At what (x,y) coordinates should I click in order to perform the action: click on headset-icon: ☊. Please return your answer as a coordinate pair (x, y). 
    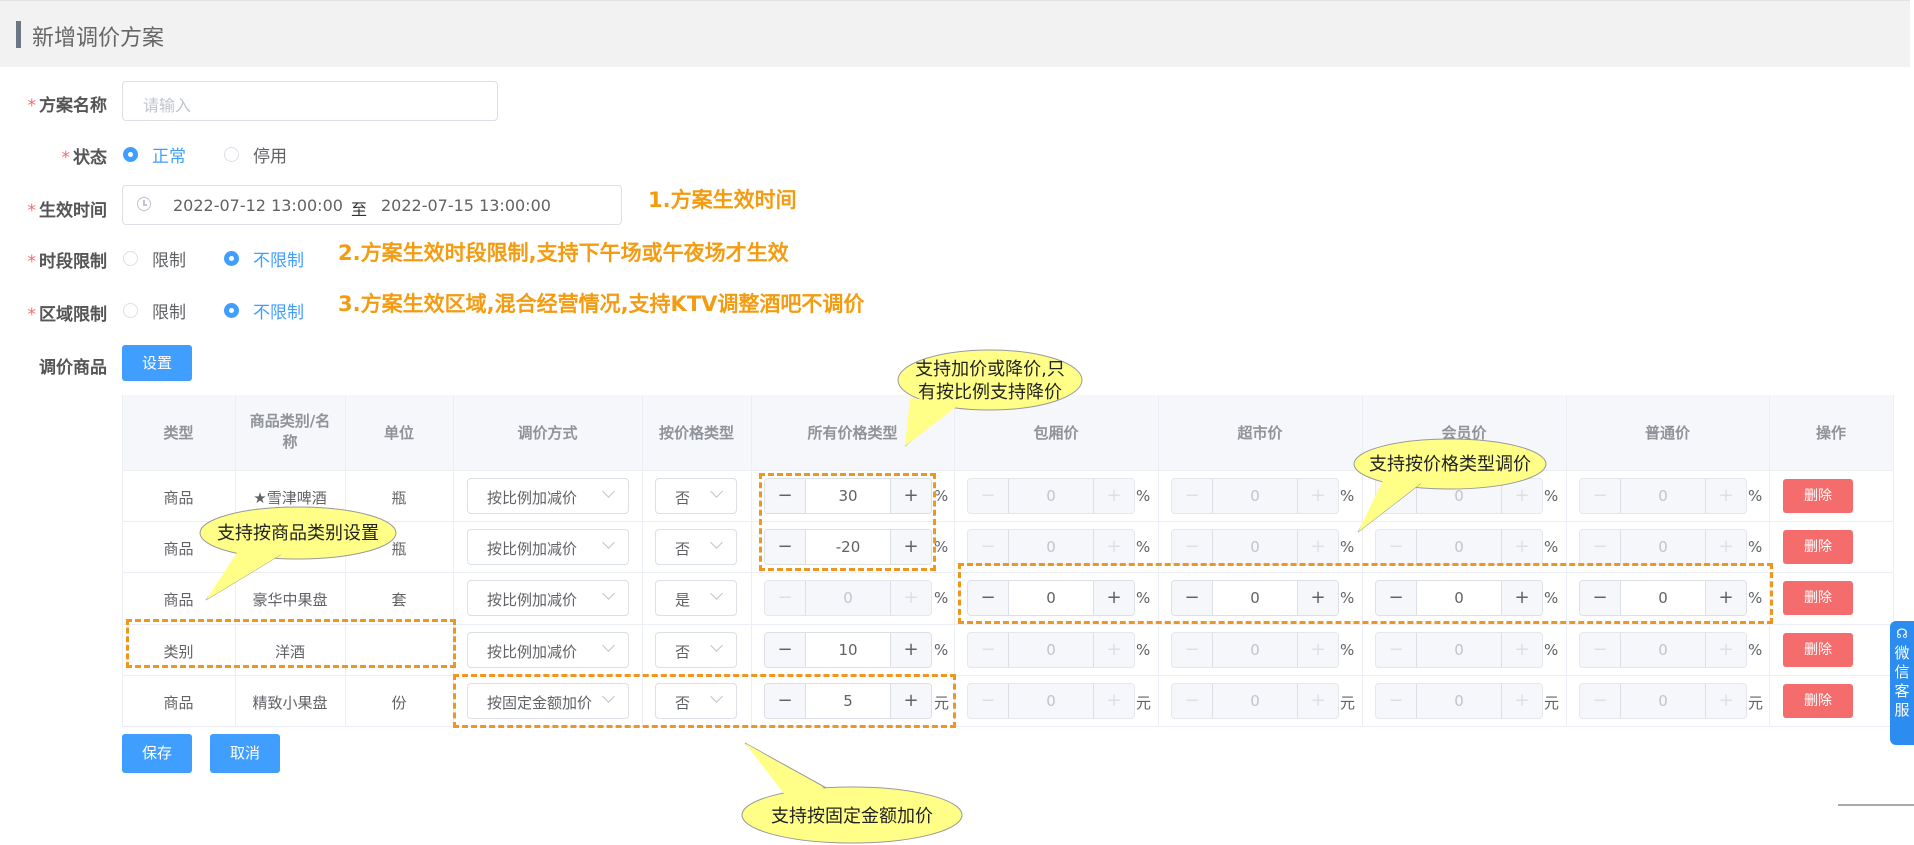
    Looking at the image, I should click on (1902, 634).